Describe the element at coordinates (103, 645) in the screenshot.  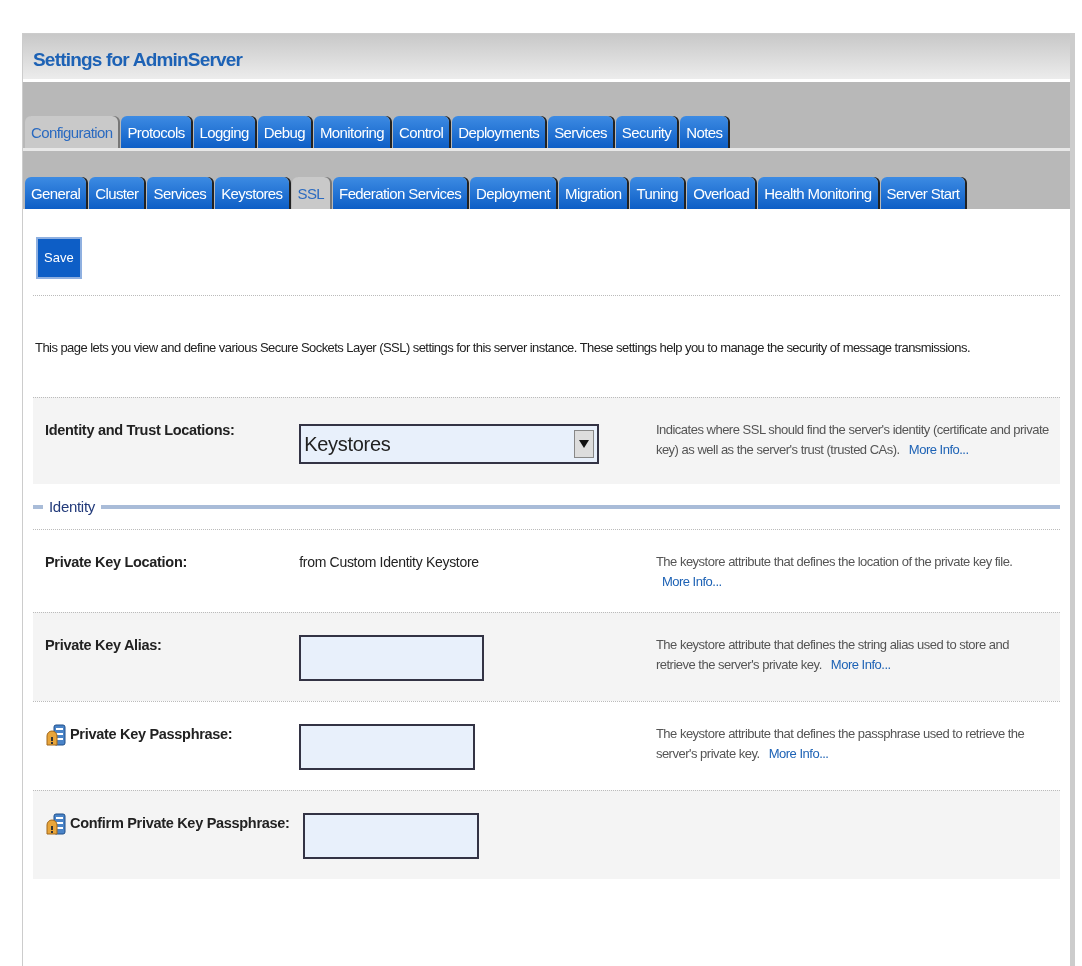
I see `field-label: Private Key Alias:` at that location.